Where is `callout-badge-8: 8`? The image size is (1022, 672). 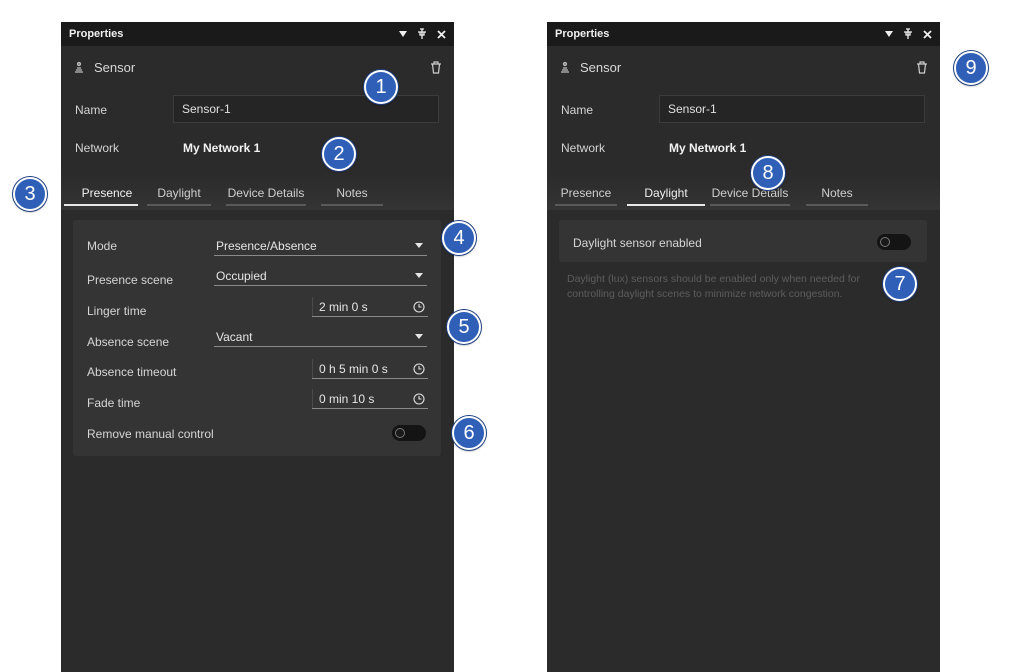 callout-badge-8: 8 is located at coordinates (768, 173).